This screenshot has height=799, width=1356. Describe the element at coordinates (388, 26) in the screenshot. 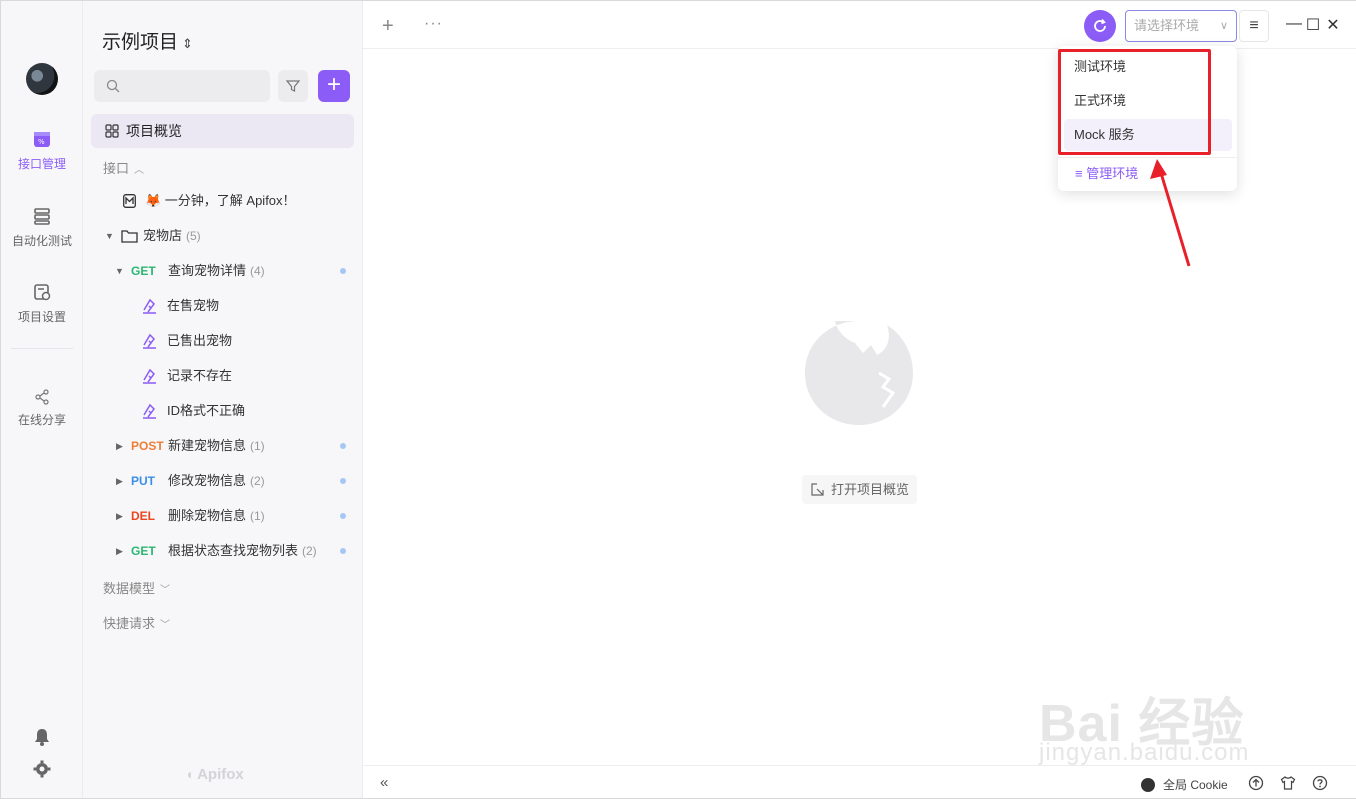

I see `new-tab-button: +` at that location.